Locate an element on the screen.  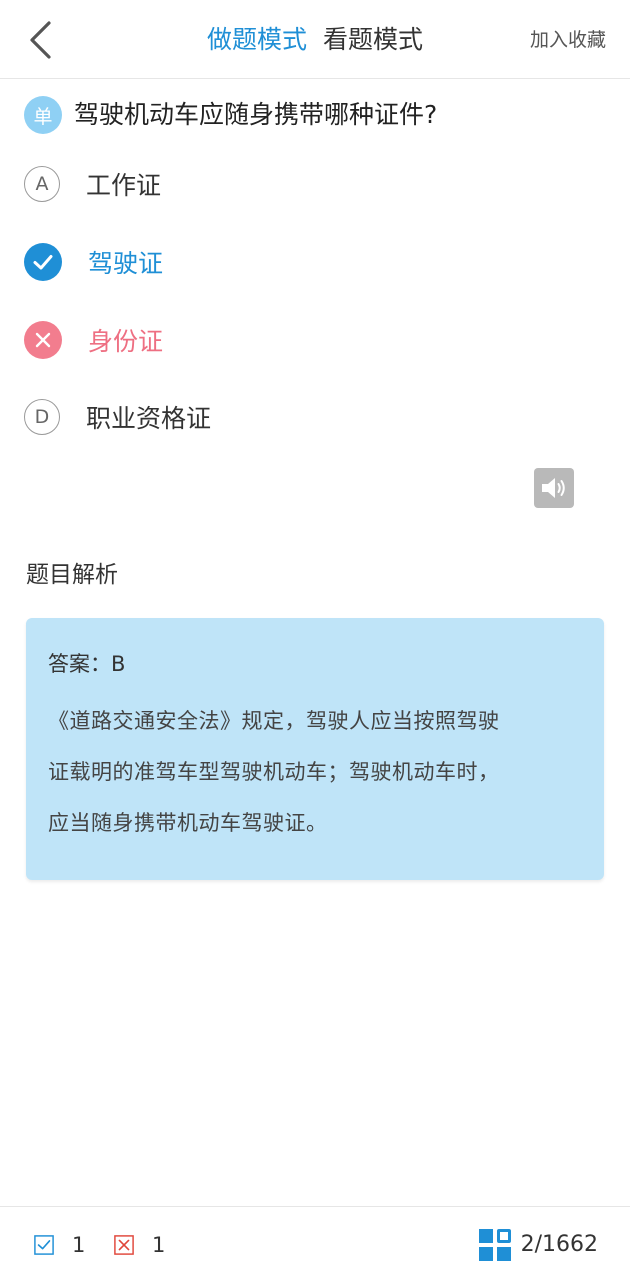
bottom-bar: 1 1 2/1662 is located at coordinates (315, 1243).